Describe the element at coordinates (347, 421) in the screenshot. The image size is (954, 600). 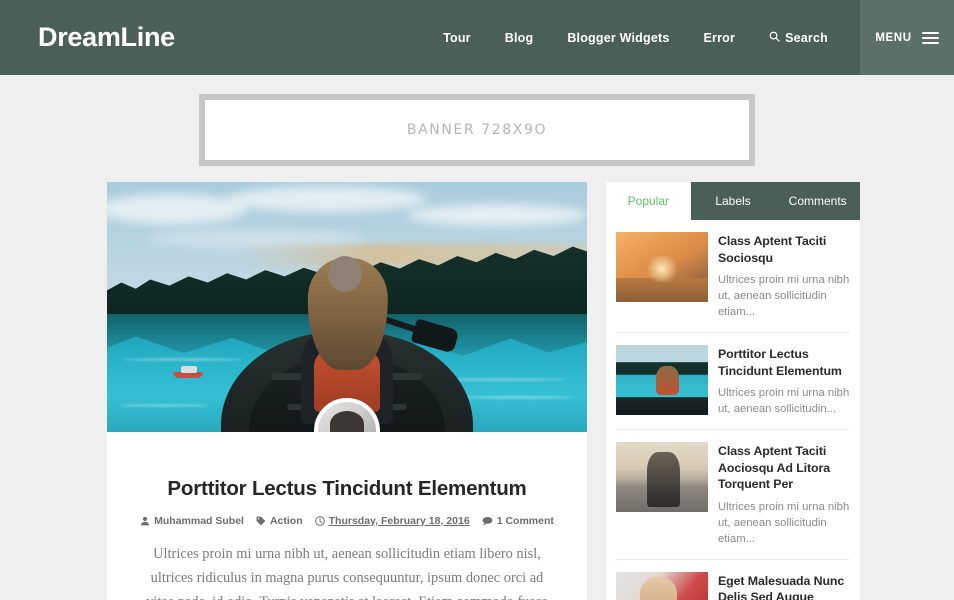
I see `avatar-hair-shape` at that location.